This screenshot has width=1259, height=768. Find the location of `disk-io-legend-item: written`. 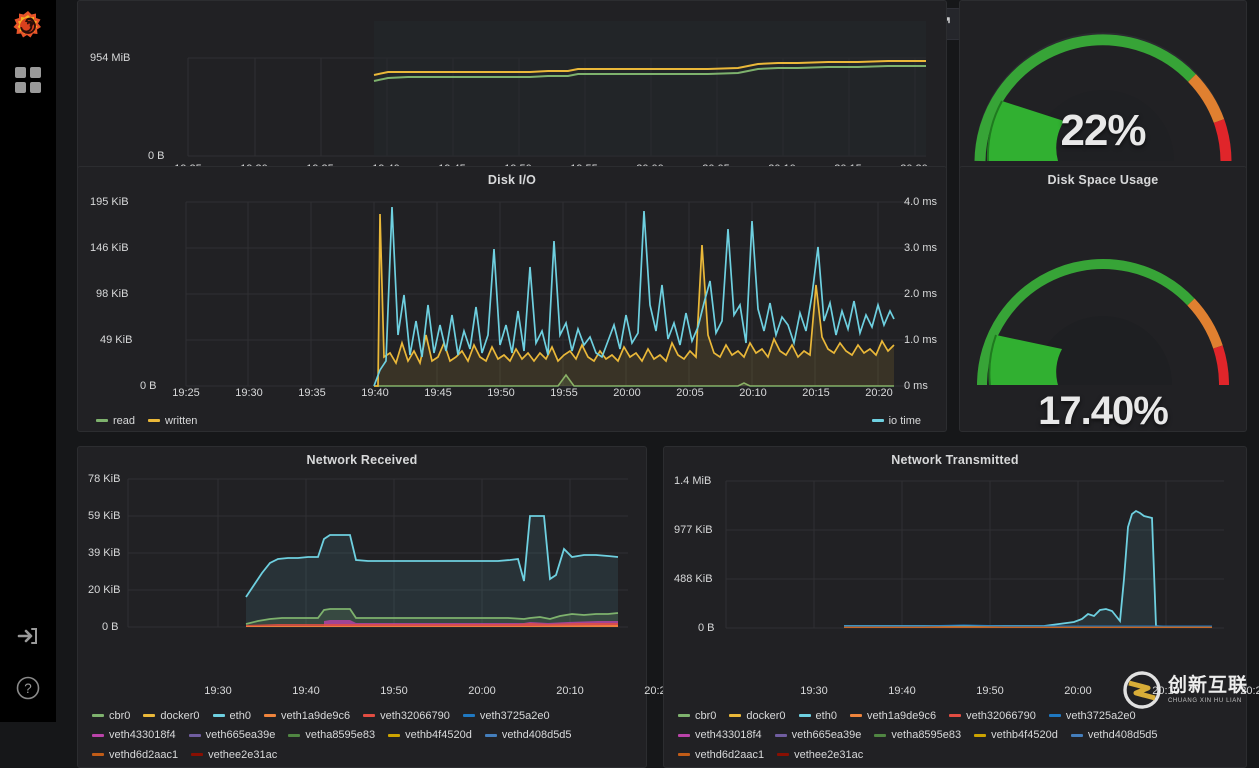

disk-io-legend-item: written is located at coordinates (172, 421).